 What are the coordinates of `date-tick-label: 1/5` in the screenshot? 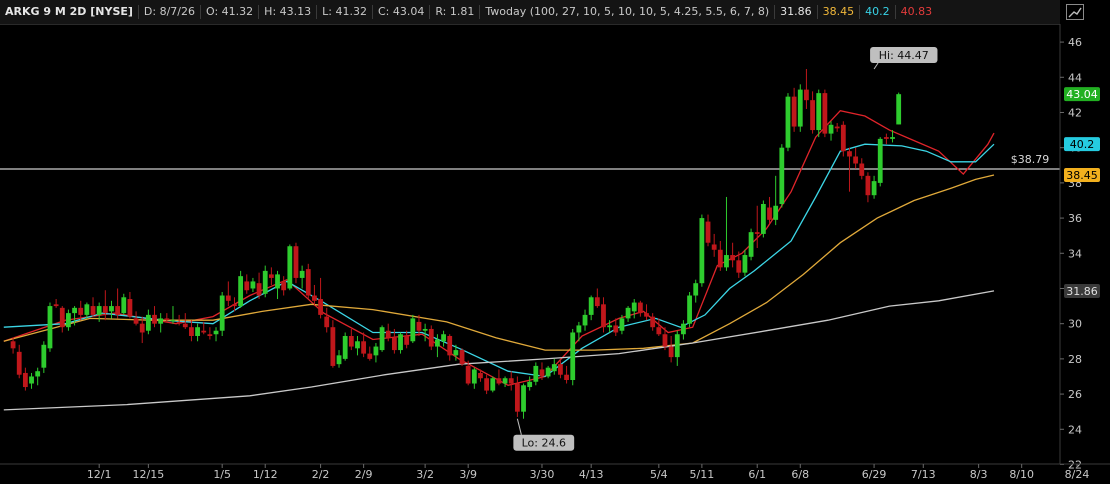 It's located at (222, 474).